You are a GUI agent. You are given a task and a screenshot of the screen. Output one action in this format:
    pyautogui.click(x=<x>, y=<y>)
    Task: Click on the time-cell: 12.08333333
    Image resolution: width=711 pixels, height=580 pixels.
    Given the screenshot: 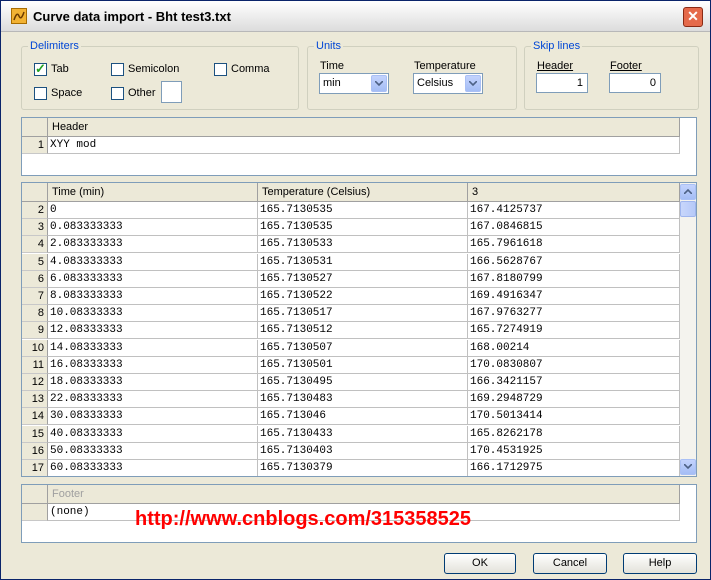 What is the action you would take?
    pyautogui.click(x=153, y=331)
    